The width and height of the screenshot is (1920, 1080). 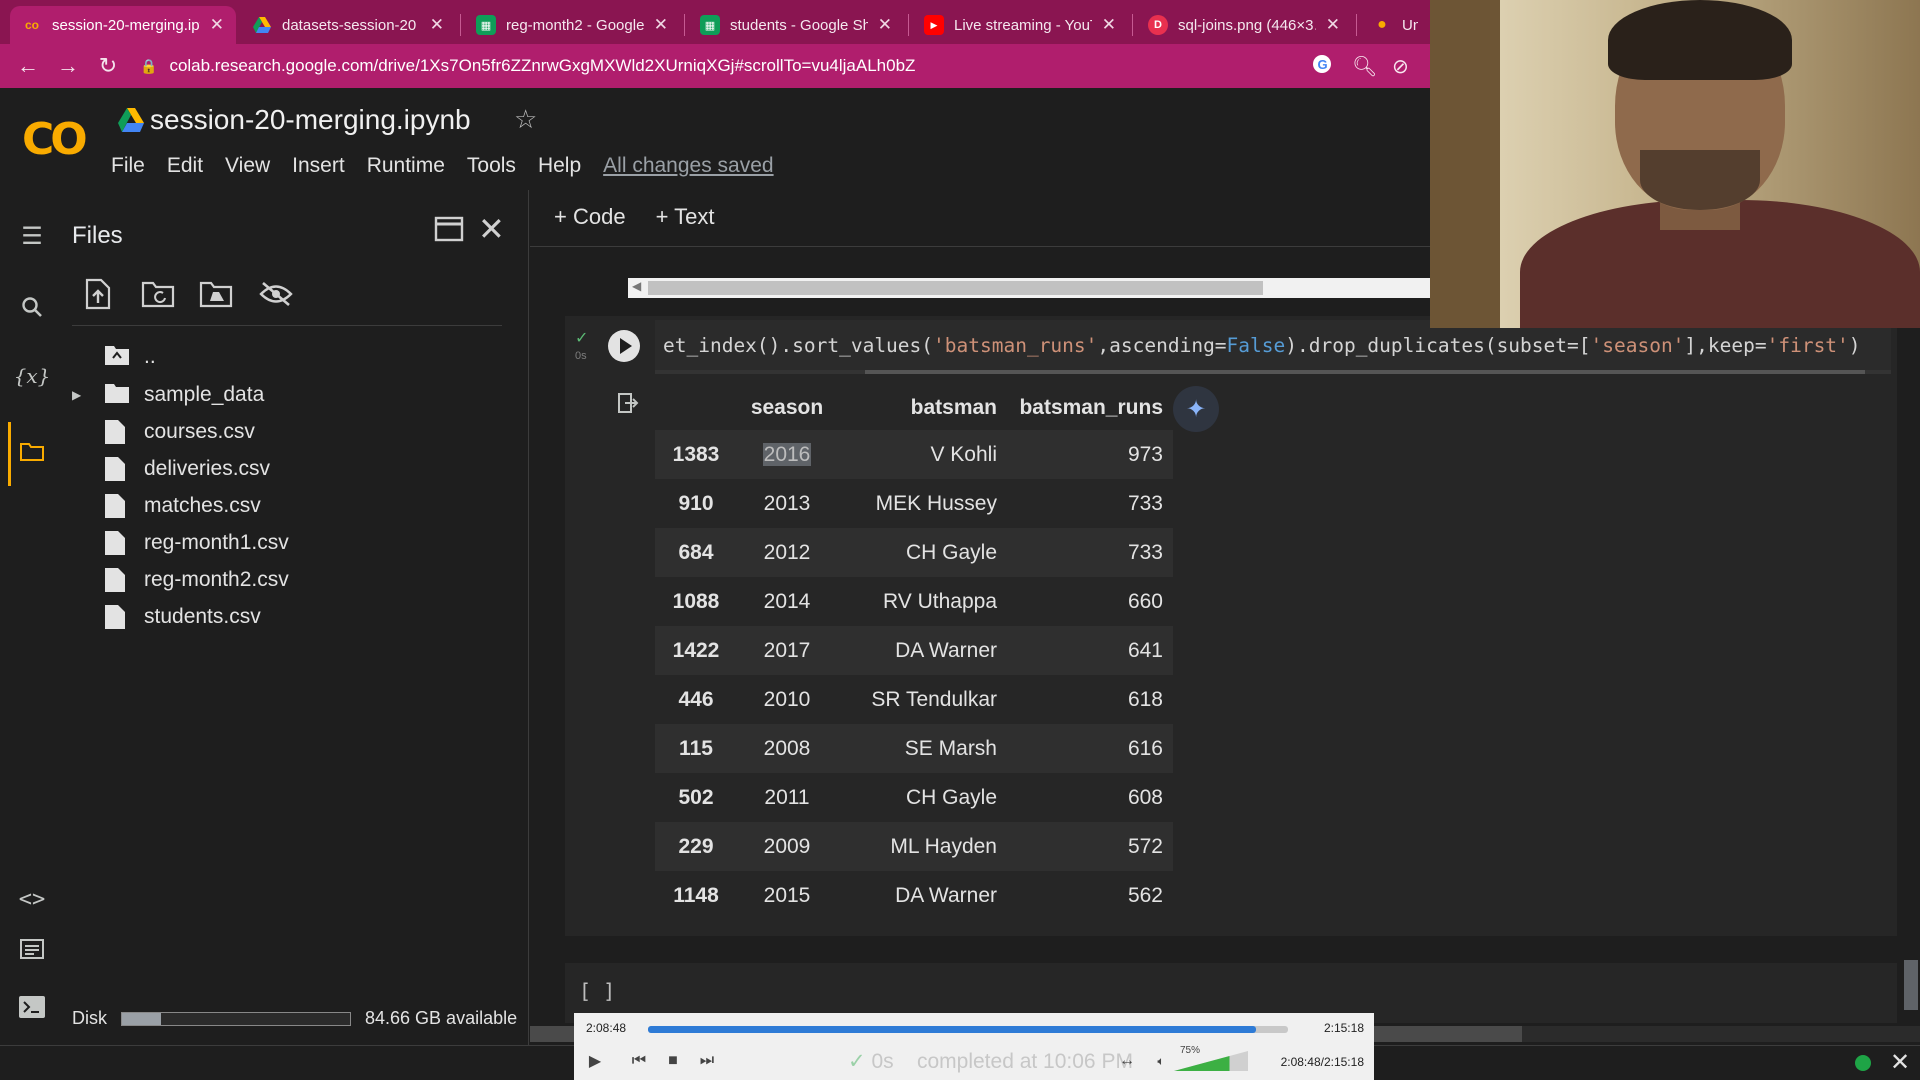 I want to click on tab-sql-joins-image: D sql-joins.png (446×3… ✕, so click(x=1244, y=25).